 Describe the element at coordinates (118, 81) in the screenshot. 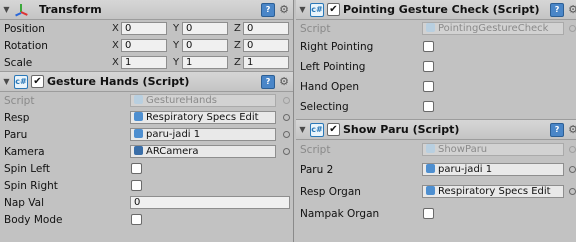

I see `gesture-hands-title: Gesture Hands (Script)` at that location.